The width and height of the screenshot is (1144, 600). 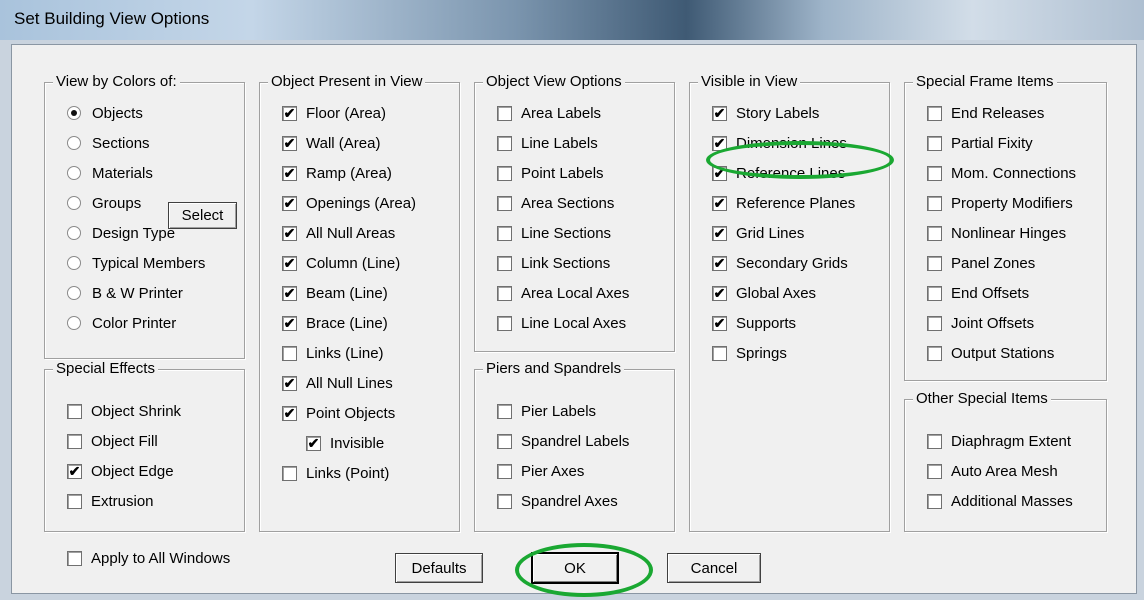 What do you see at coordinates (334, 113) in the screenshot?
I see `checkbox-floor-area: ✔ Floor (Area)` at bounding box center [334, 113].